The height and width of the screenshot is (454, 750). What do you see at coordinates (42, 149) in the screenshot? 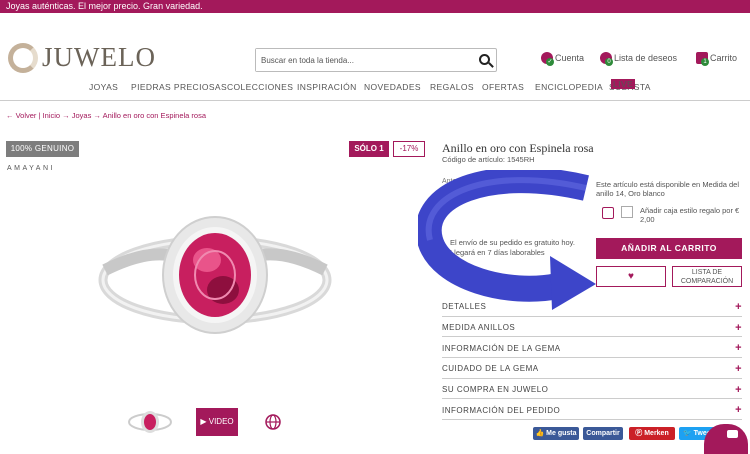
I see `genuine-badge: 100% GENUINO` at bounding box center [42, 149].